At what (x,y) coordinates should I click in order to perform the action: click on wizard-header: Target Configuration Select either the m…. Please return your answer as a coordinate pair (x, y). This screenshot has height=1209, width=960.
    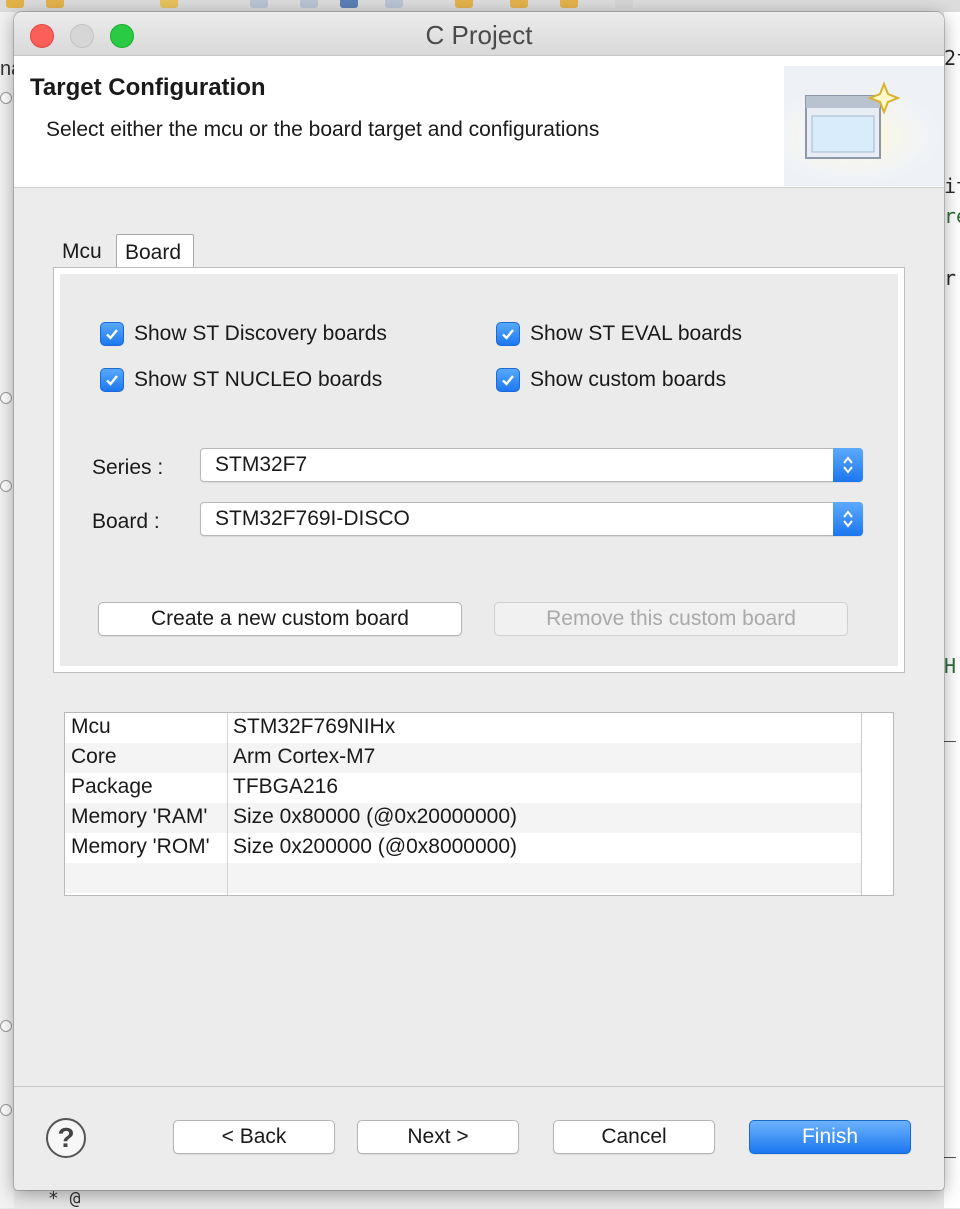
    Looking at the image, I should click on (479, 122).